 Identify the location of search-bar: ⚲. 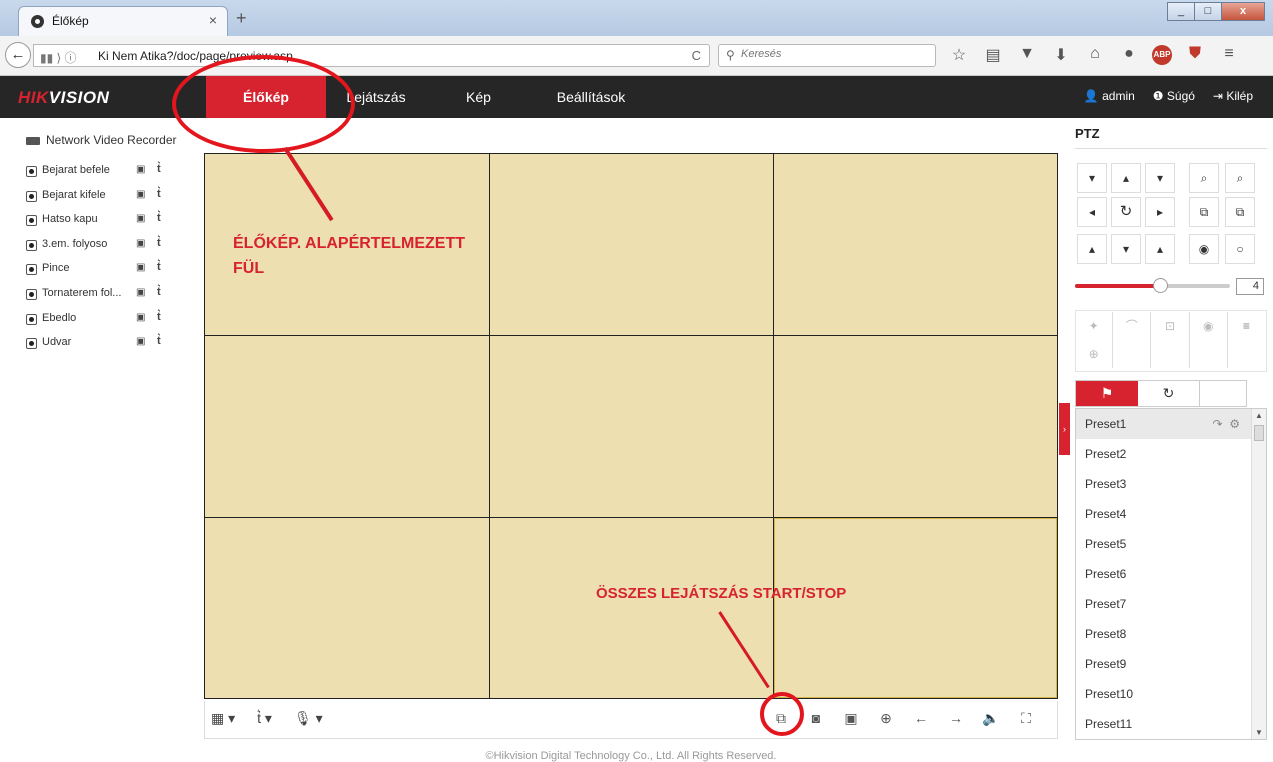
(827, 55).